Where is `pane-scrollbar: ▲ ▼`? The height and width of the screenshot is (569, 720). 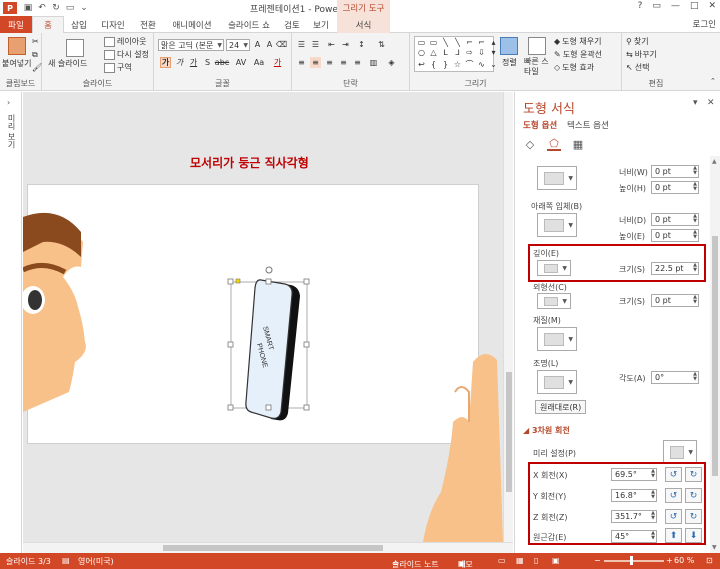 pane-scrollbar: ▲ ▼ is located at coordinates (715, 354).